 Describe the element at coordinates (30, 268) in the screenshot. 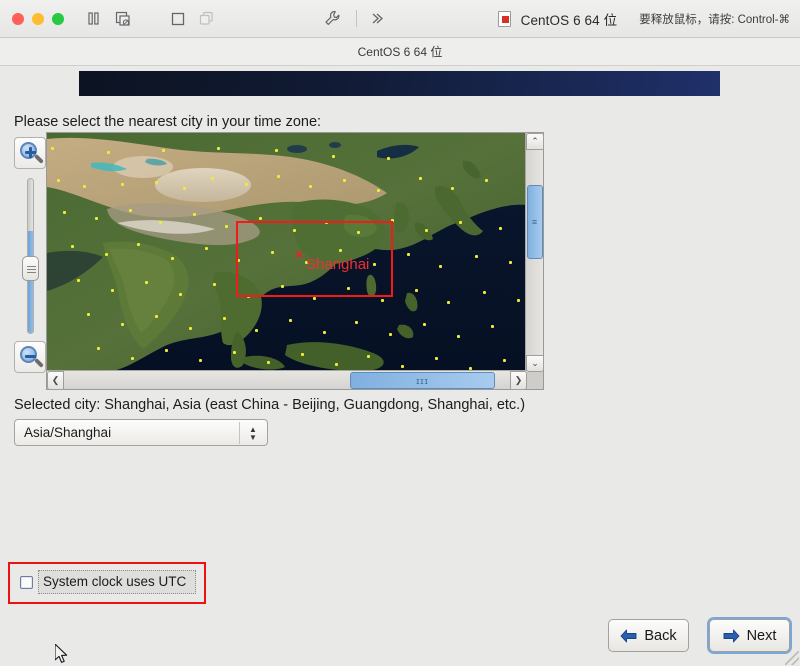

I see `map-zoom-slider-thumb` at that location.